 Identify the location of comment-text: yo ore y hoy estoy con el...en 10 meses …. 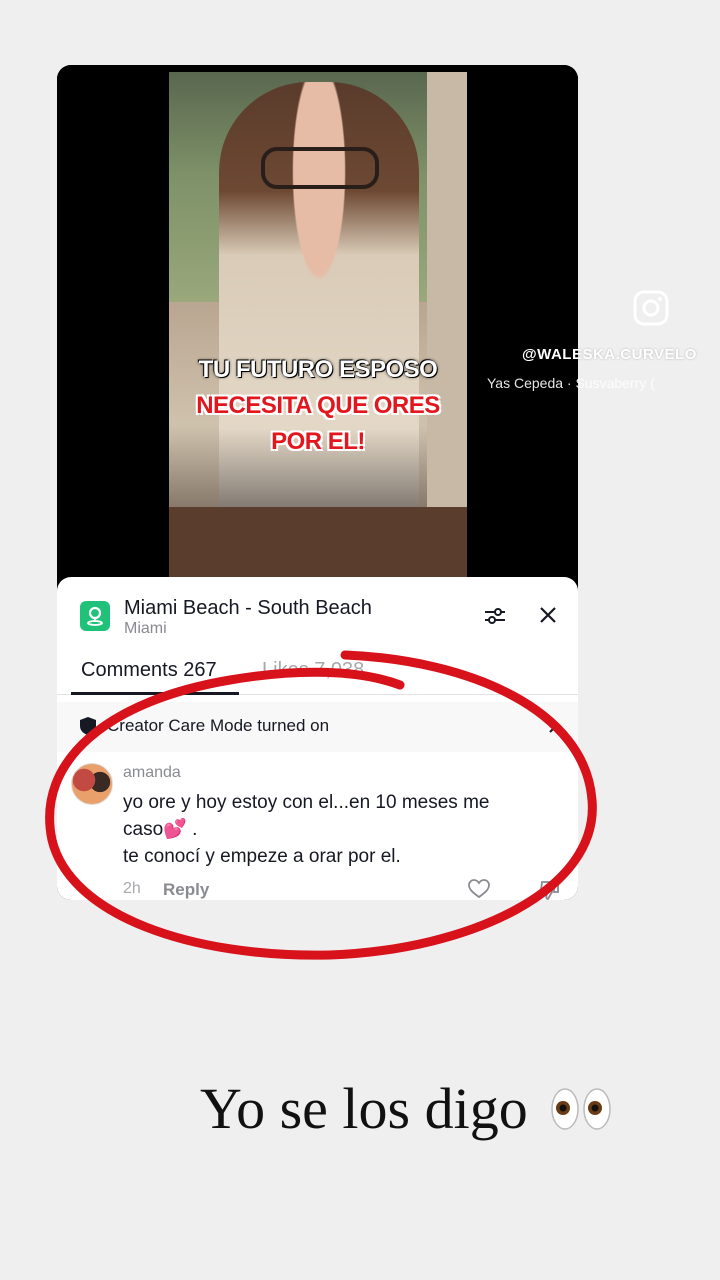
(343, 829).